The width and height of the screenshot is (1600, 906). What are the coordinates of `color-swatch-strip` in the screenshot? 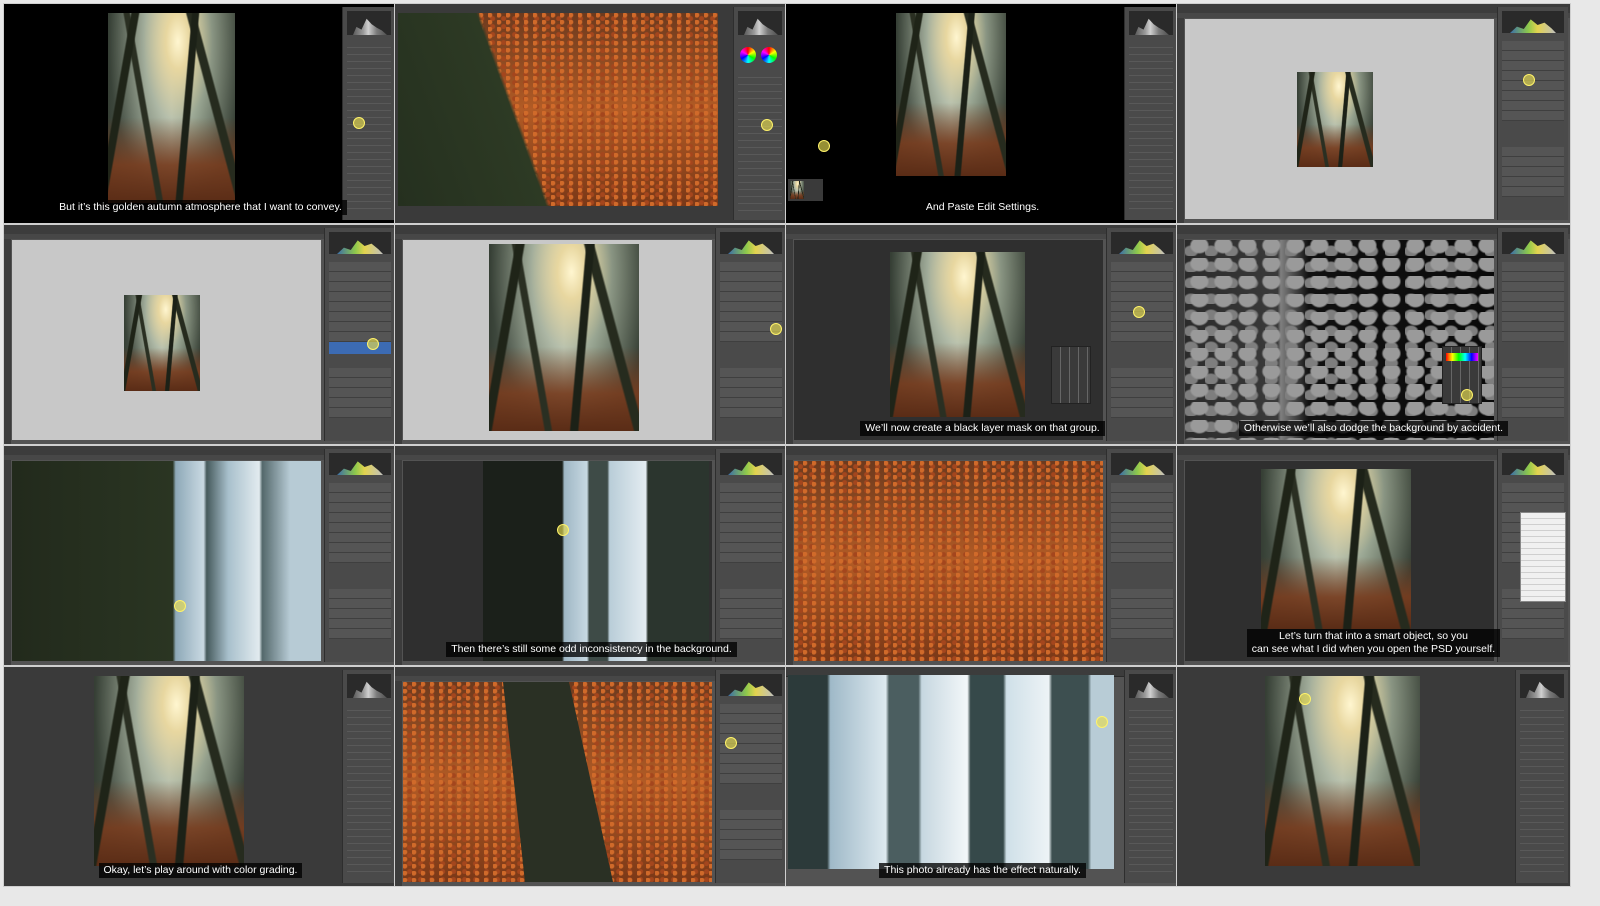 It's located at (1462, 357).